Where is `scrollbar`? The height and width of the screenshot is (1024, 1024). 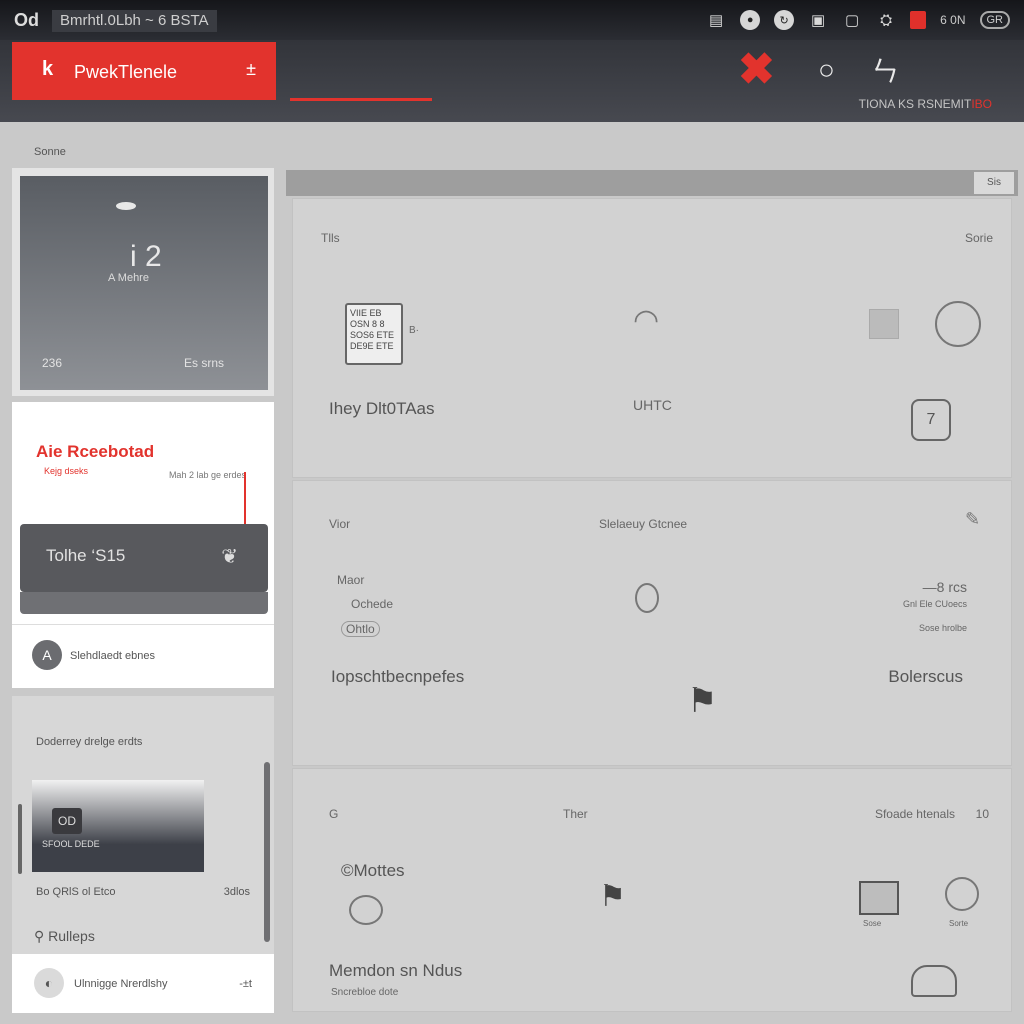 scrollbar is located at coordinates (267, 852).